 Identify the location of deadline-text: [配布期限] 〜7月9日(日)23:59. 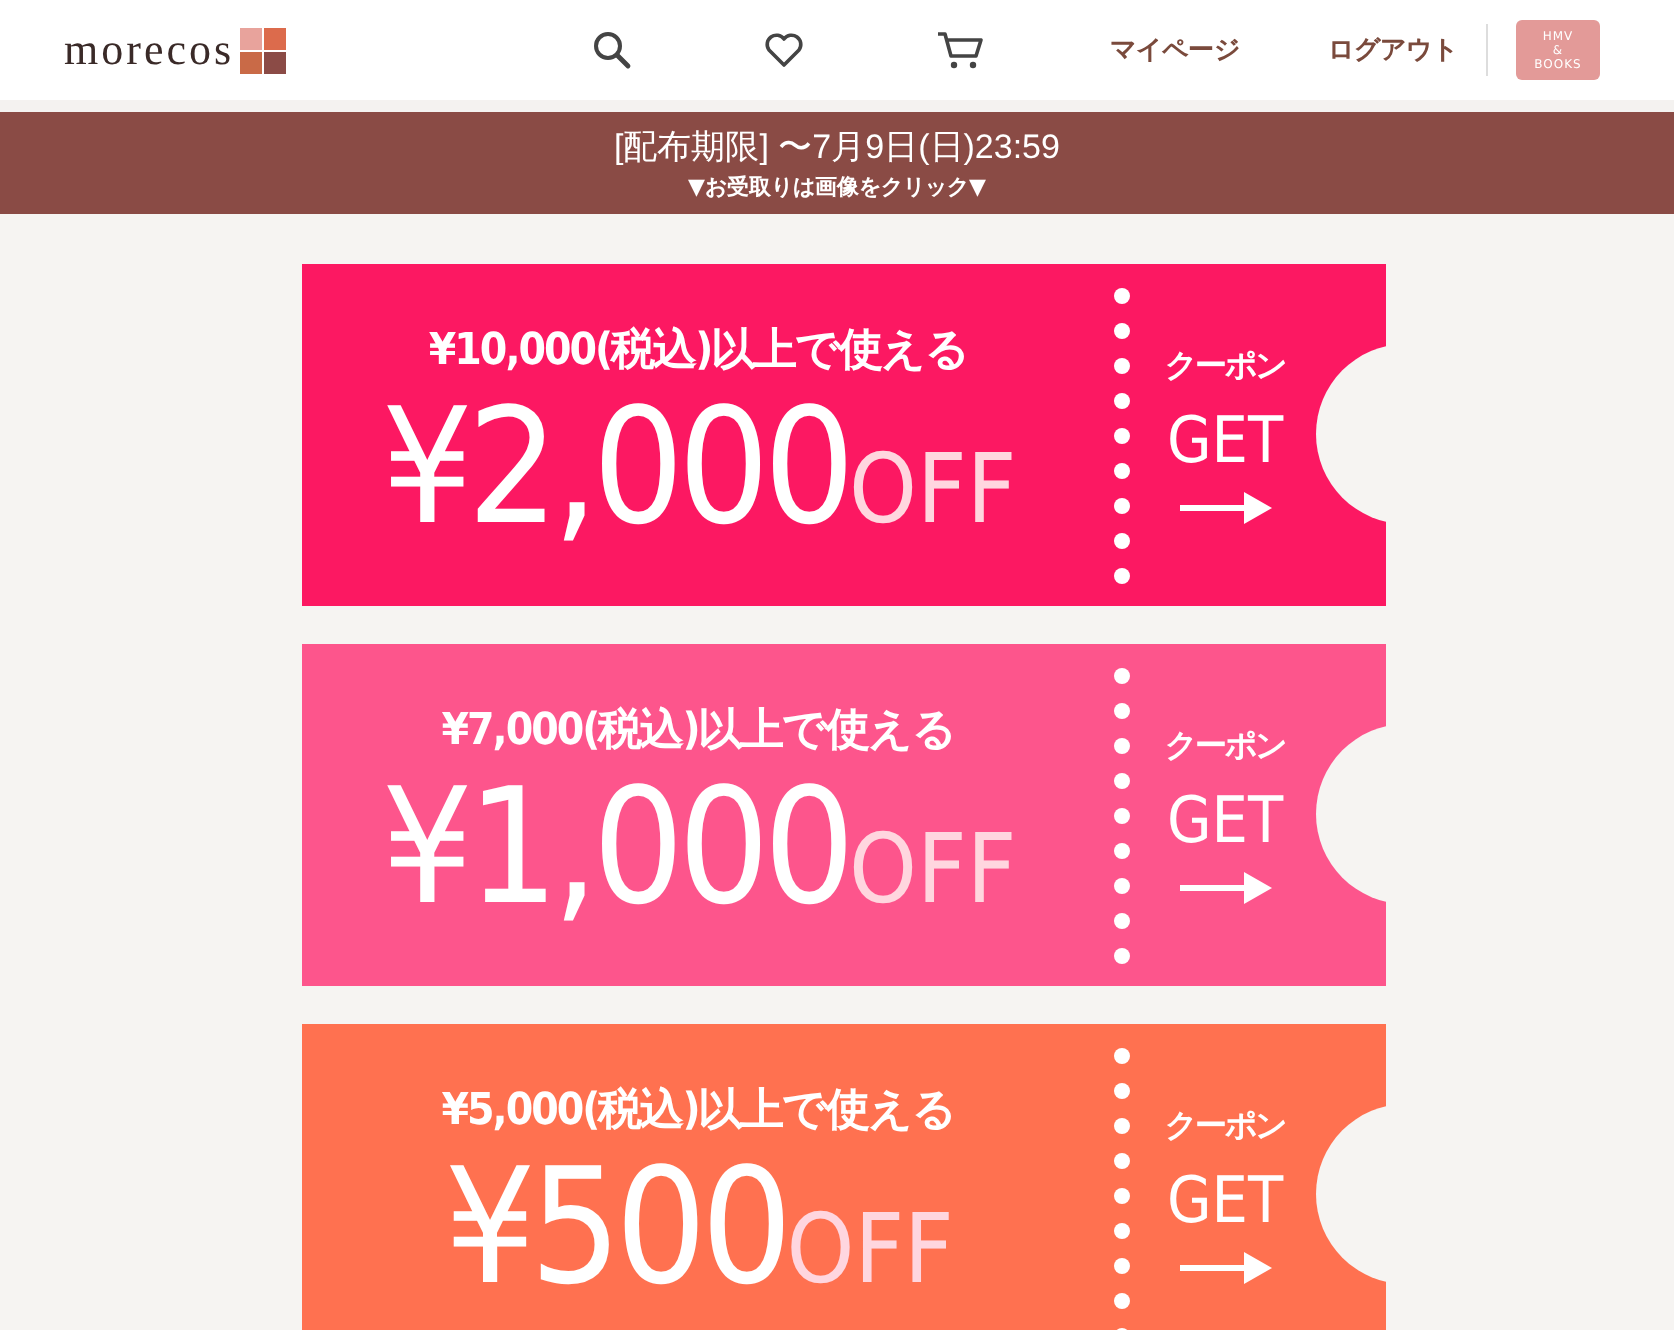
(837, 148).